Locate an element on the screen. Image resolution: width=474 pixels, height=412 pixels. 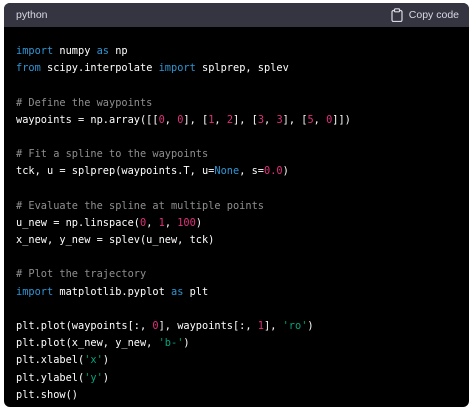
code-line: u_new = np.linspace(0, 1, 100) is located at coordinates (236, 223).